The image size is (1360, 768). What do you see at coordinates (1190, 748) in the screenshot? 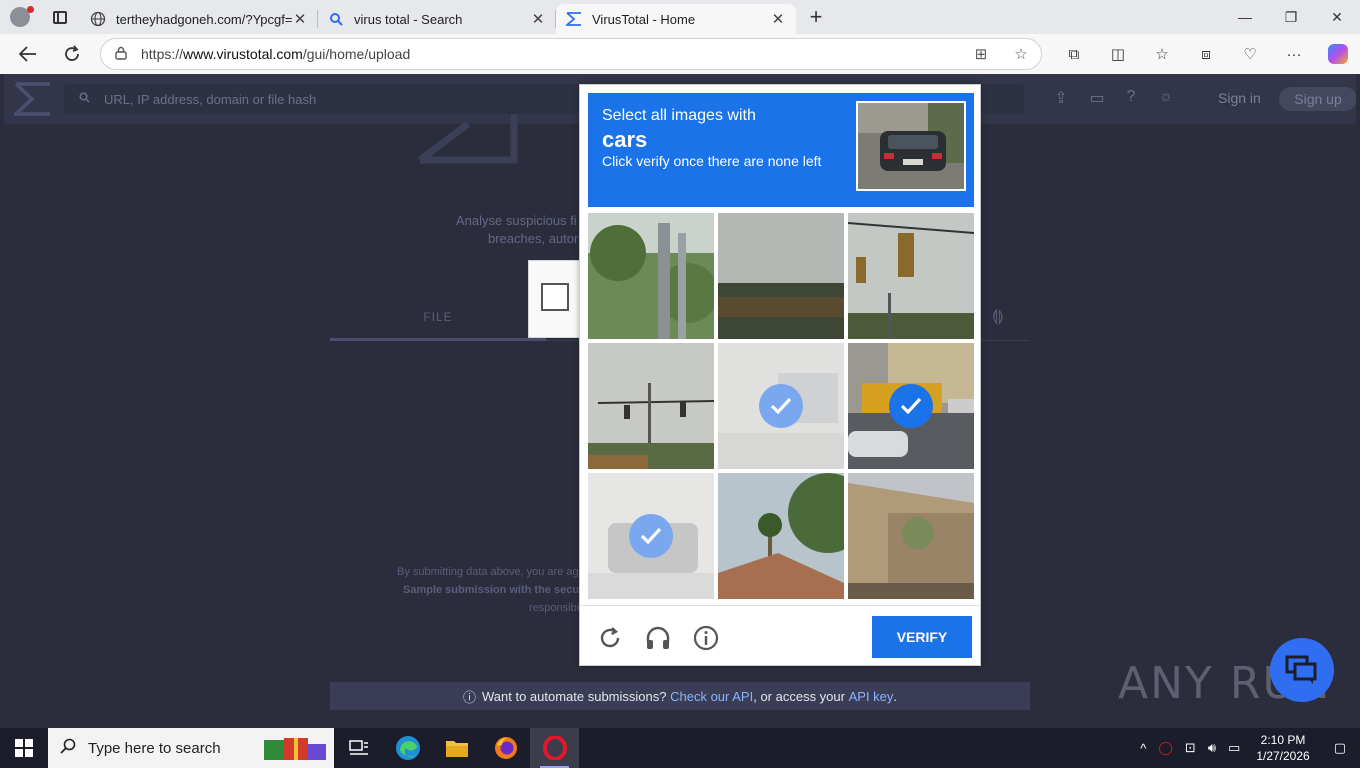
I see `meet-now-icon: ⊡` at bounding box center [1190, 748].